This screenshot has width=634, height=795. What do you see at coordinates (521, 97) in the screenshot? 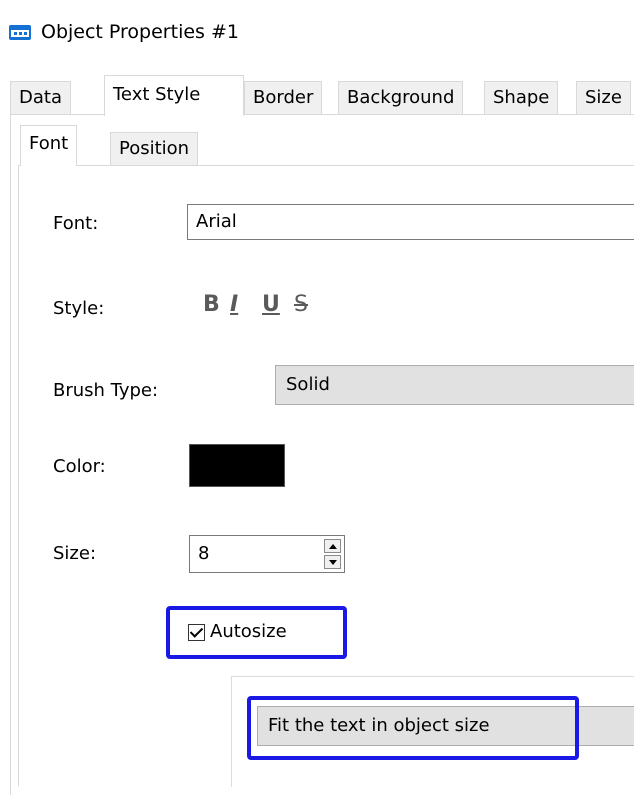
I see `tab-shape: Shape` at bounding box center [521, 97].